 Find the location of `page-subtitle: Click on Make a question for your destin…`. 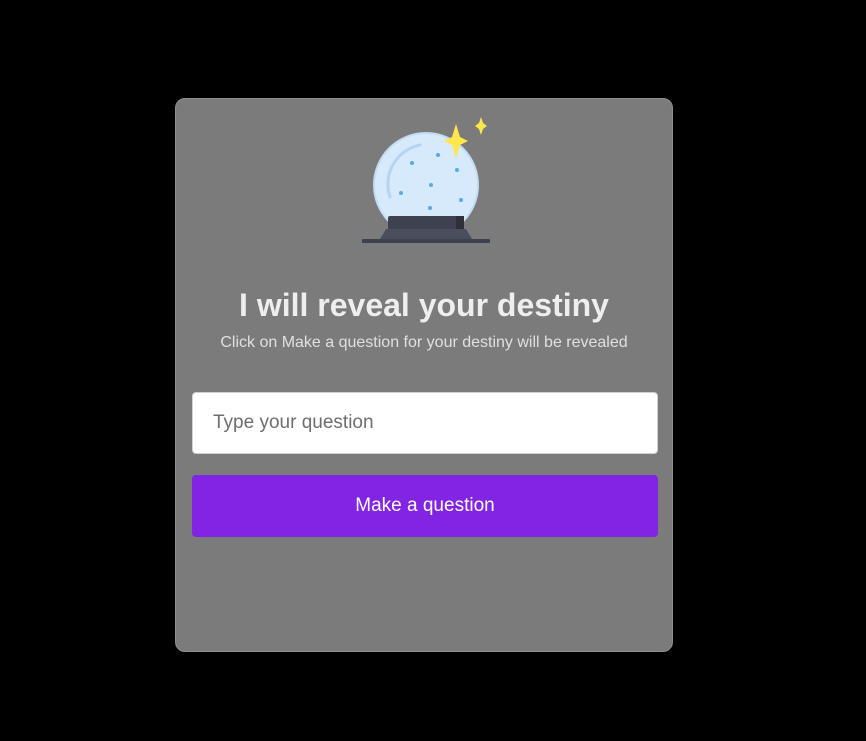

page-subtitle: Click on Make a question for your destin… is located at coordinates (424, 342).